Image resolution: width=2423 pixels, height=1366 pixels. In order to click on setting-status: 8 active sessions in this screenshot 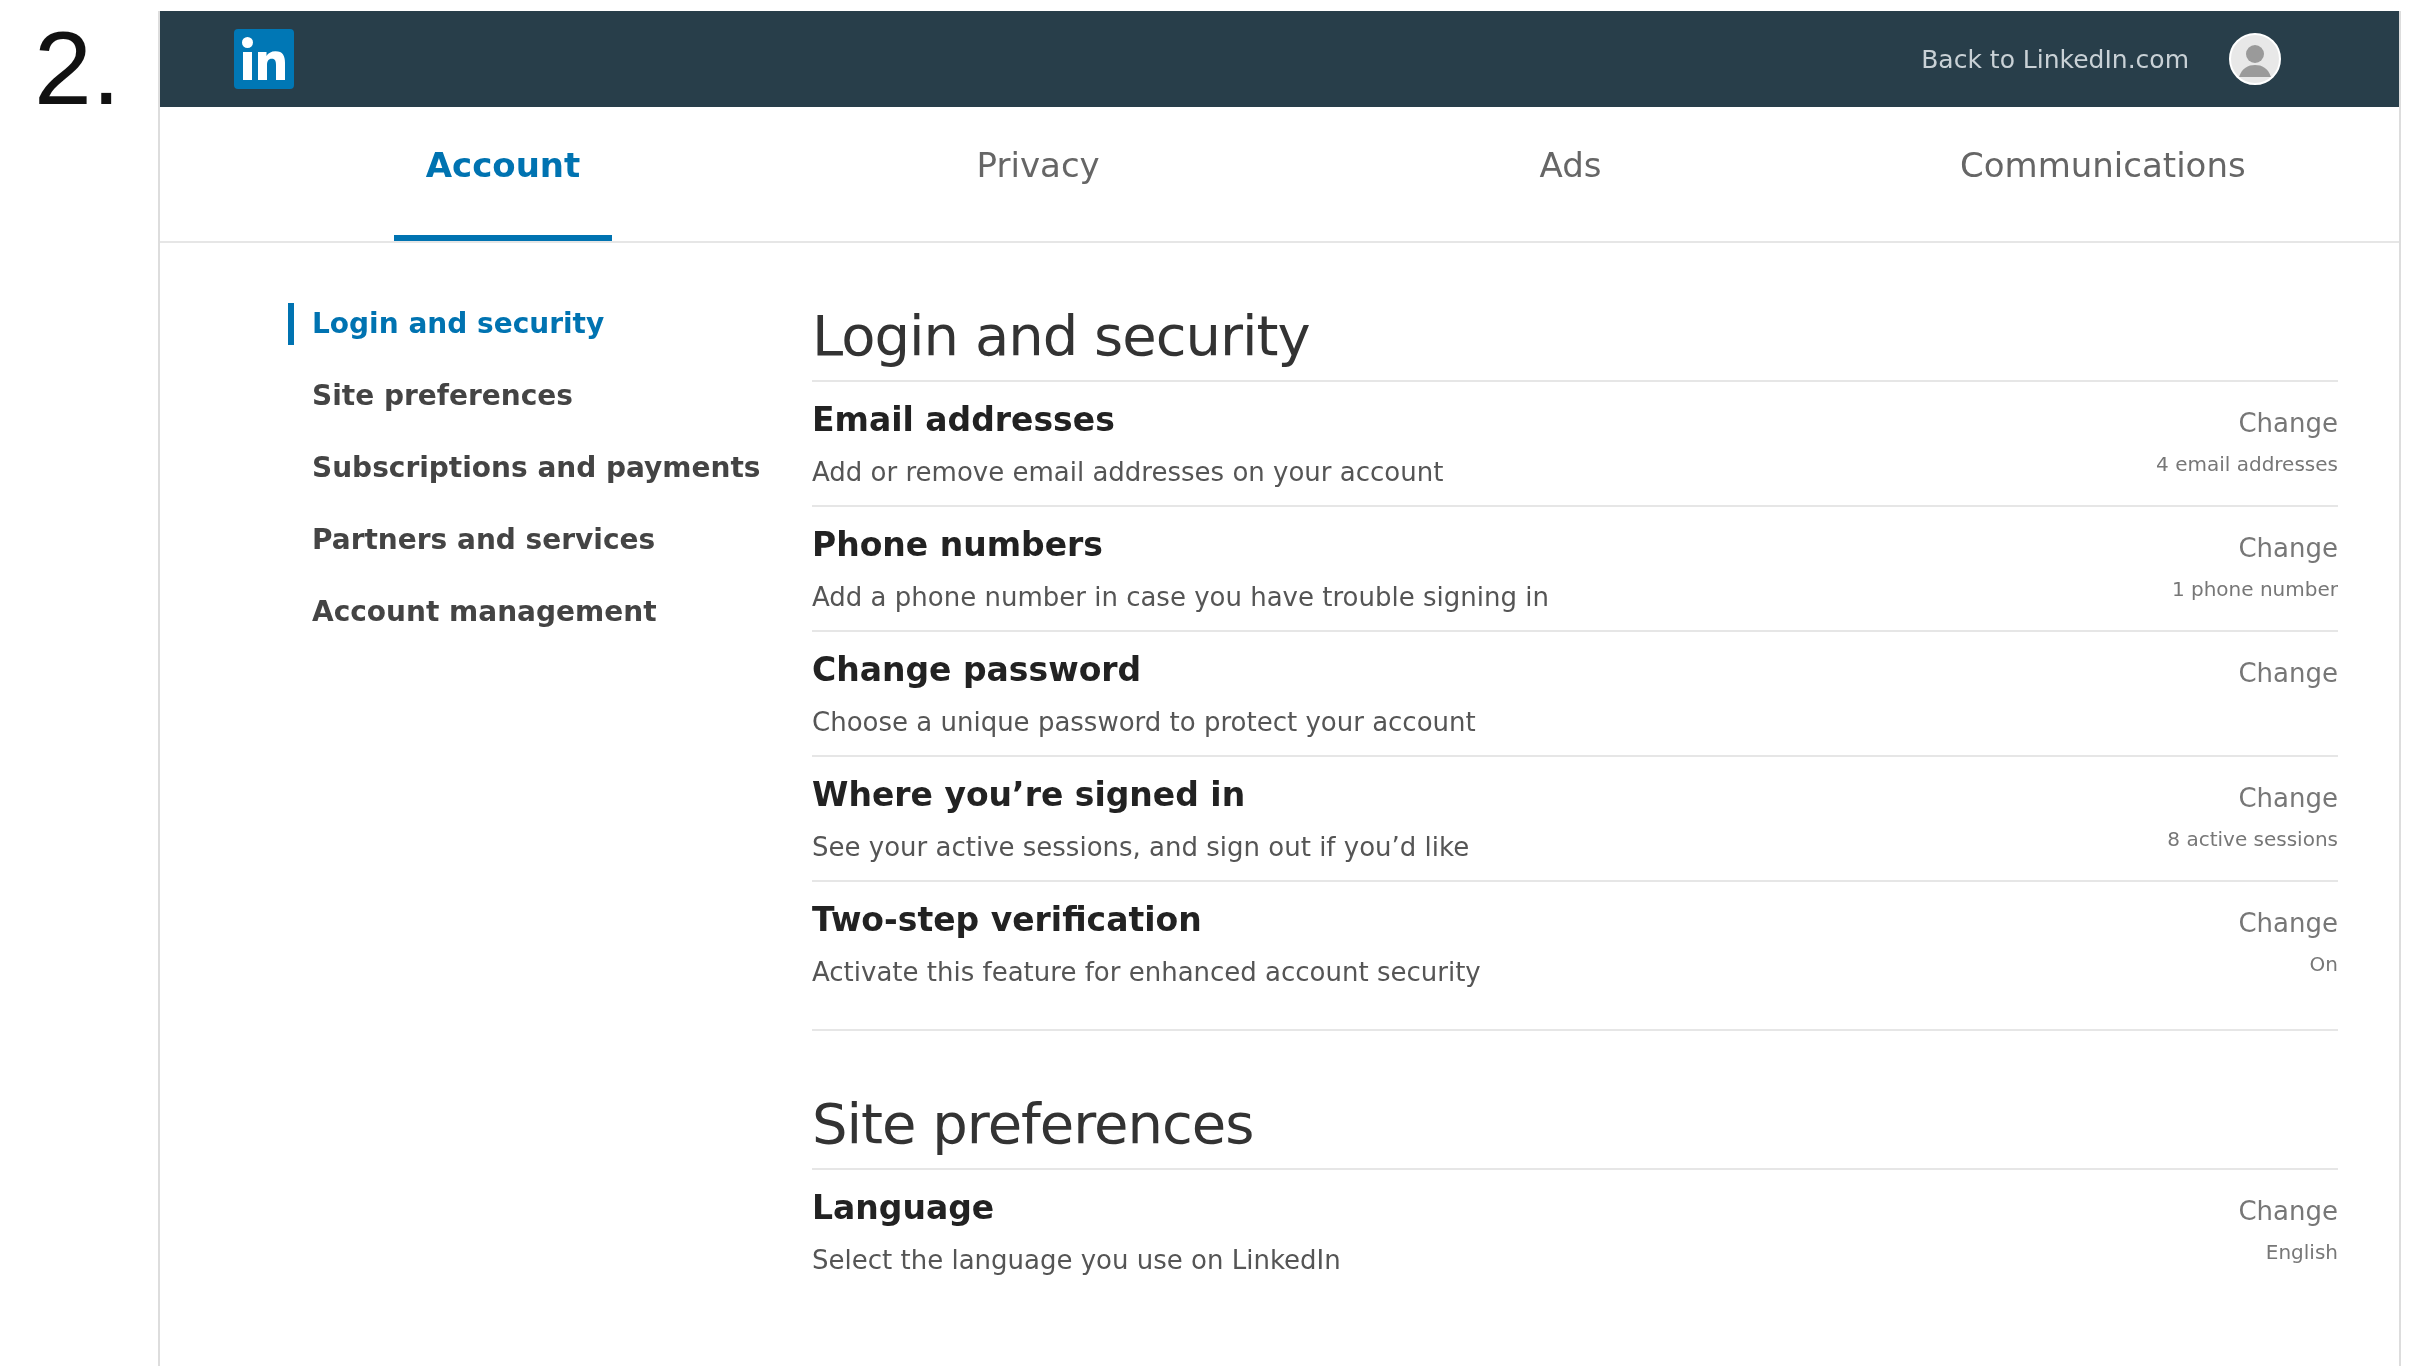, I will do `click(2252, 839)`.